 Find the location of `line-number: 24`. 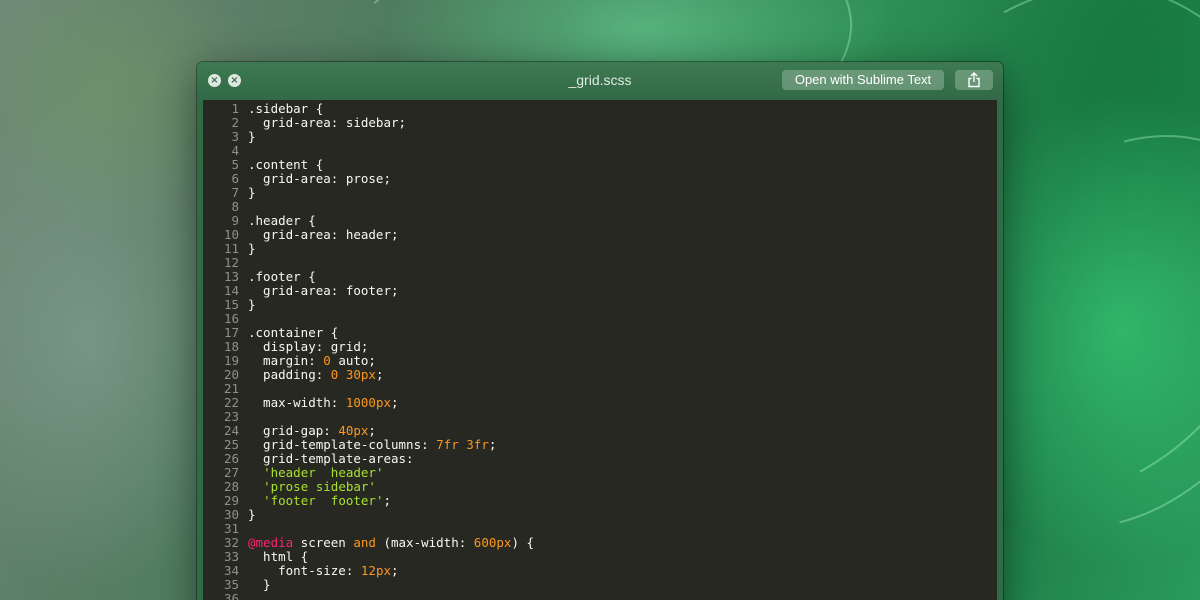

line-number: 24 is located at coordinates (231, 430).